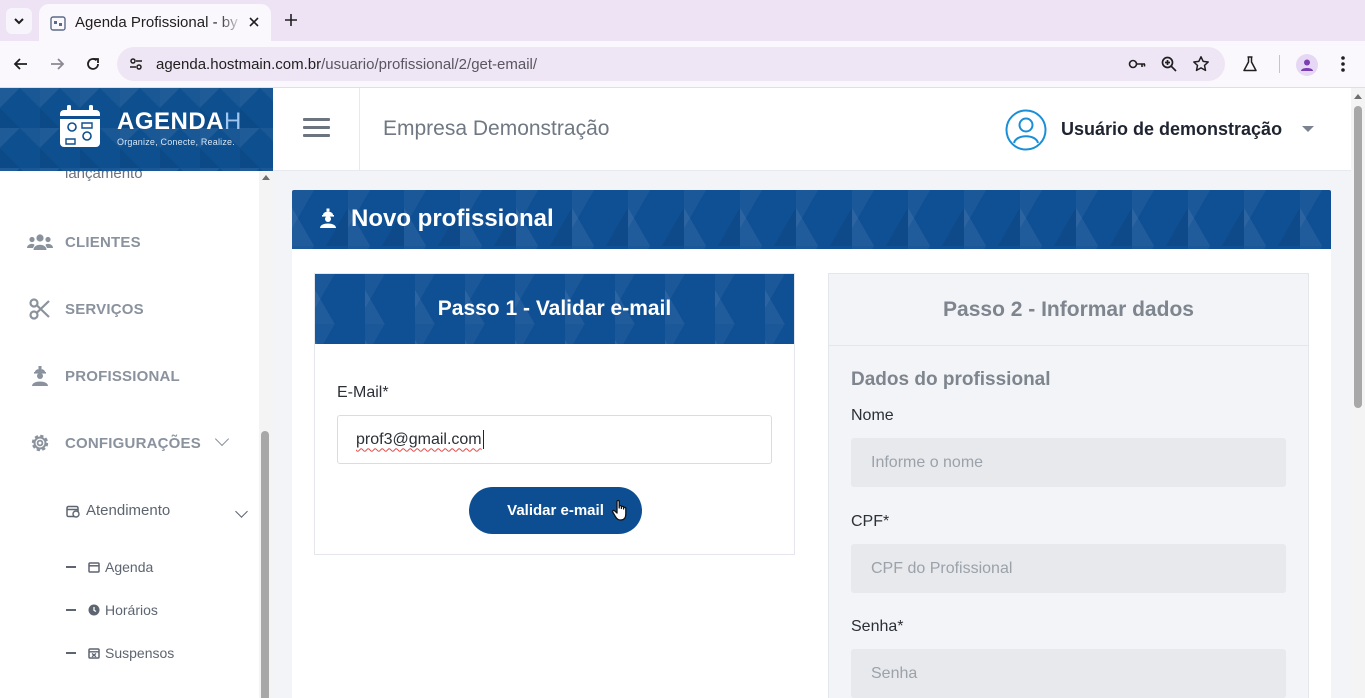 This screenshot has width=1365, height=698. Describe the element at coordinates (171, 121) in the screenshot. I see `brand-name-main: AGENDA` at that location.